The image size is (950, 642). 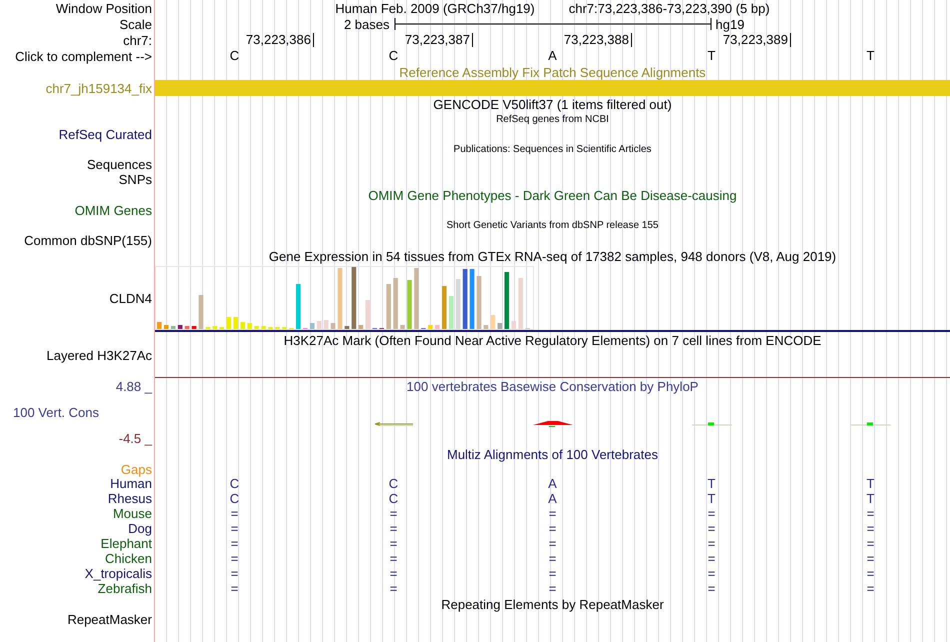 I want to click on position-tick: 73,223,389, so click(x=756, y=40).